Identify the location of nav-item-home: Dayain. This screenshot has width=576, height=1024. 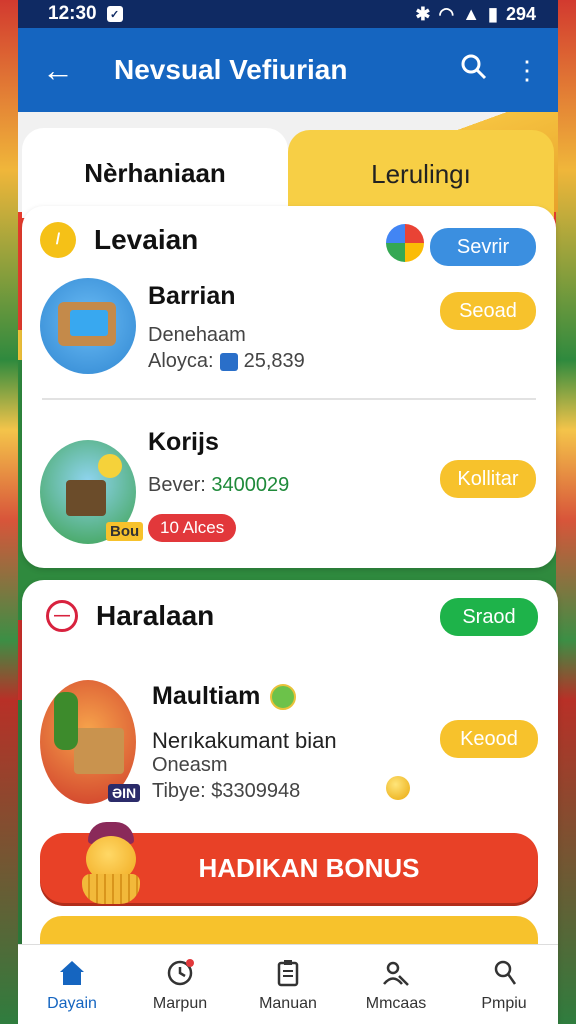
(72, 984).